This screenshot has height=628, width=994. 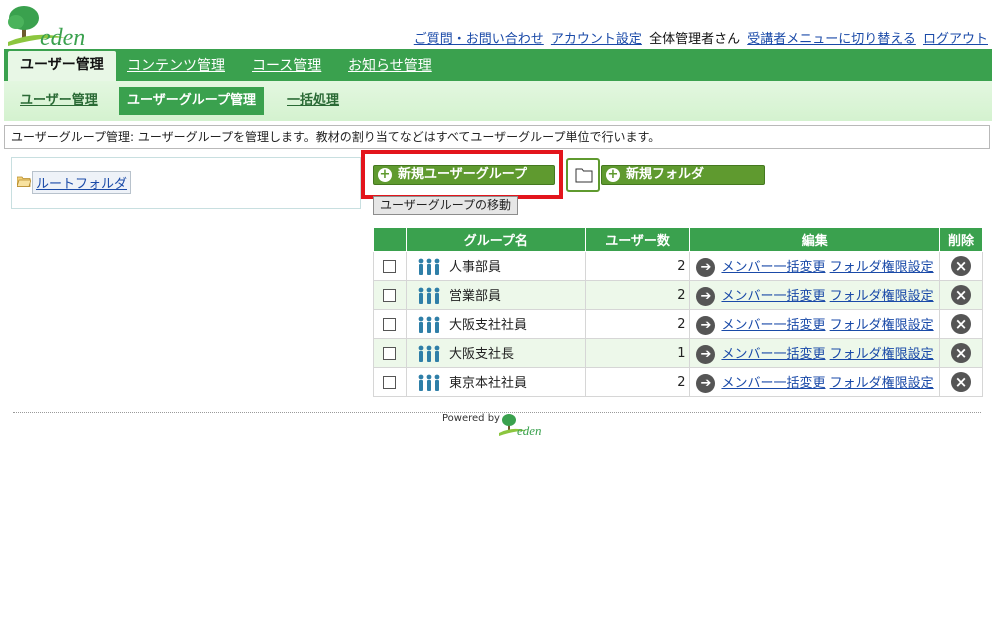 I want to click on logo-text: eden, so click(x=62, y=36).